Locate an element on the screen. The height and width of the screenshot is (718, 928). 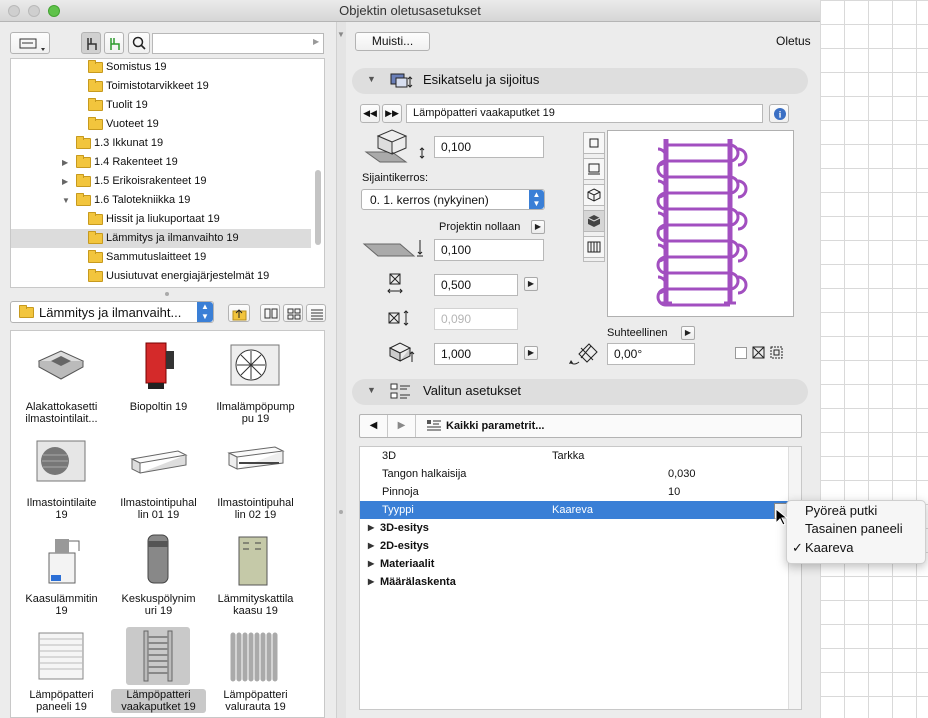
close-button is located at coordinates (14, 11).